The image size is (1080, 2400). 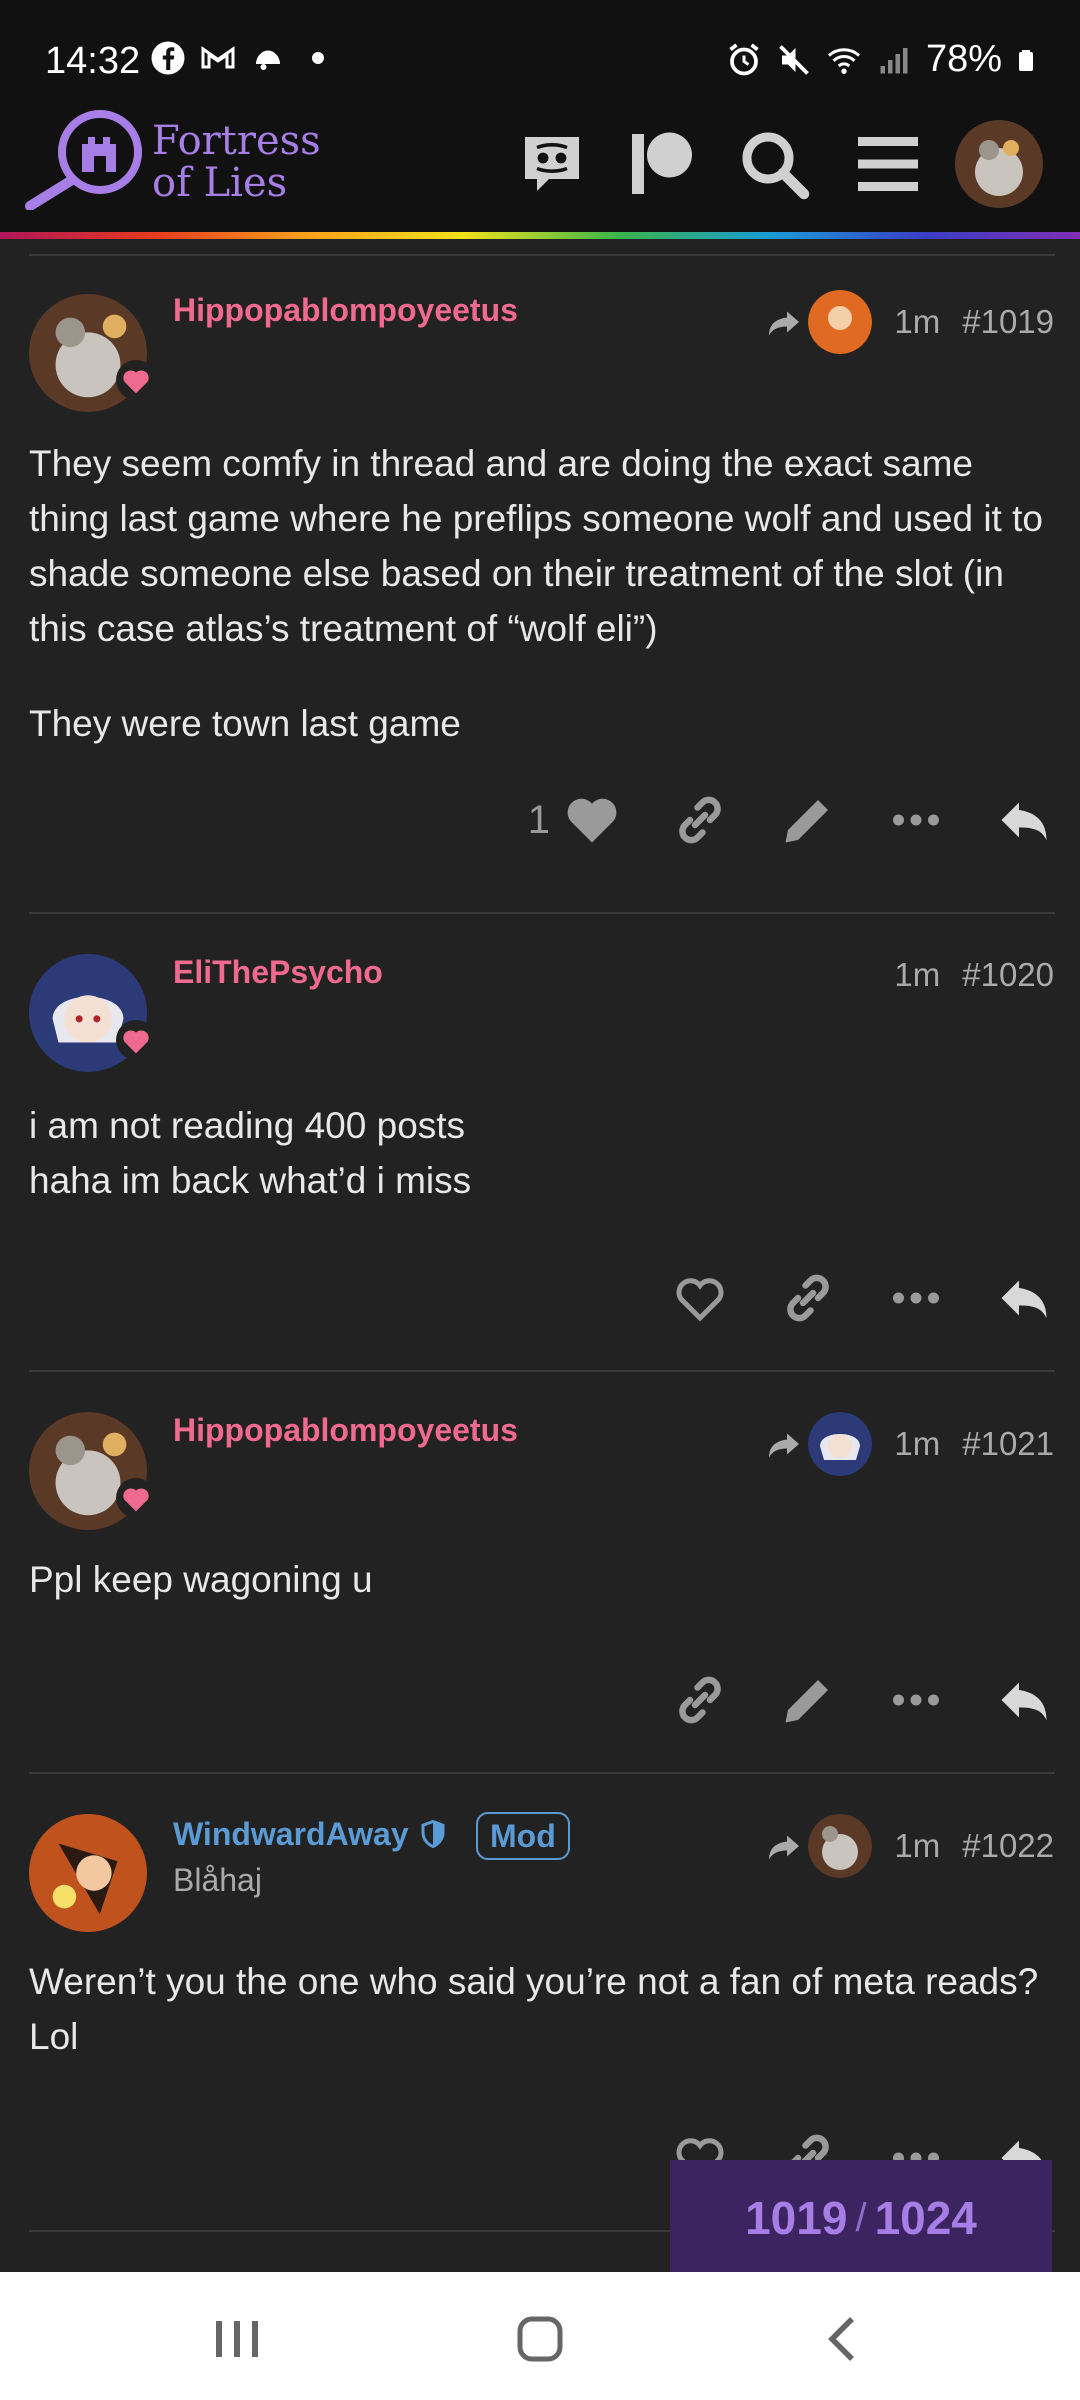 I want to click on search-icon, so click(x=774, y=164).